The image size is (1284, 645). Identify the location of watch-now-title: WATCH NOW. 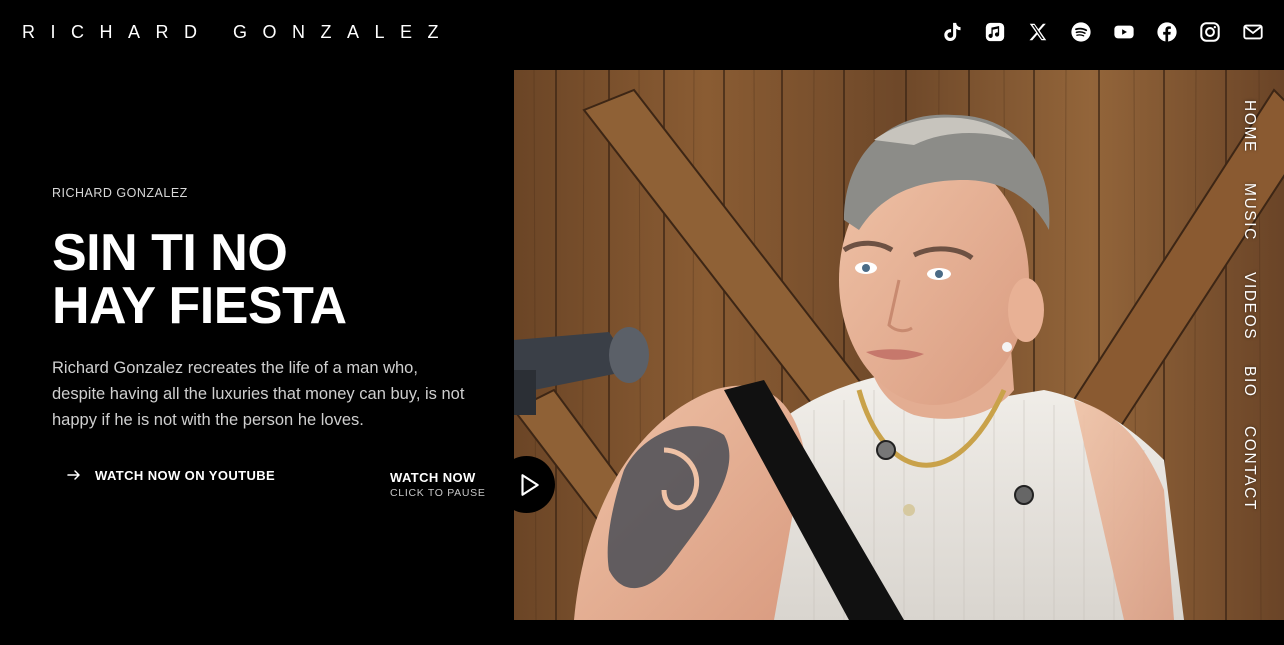
(433, 477).